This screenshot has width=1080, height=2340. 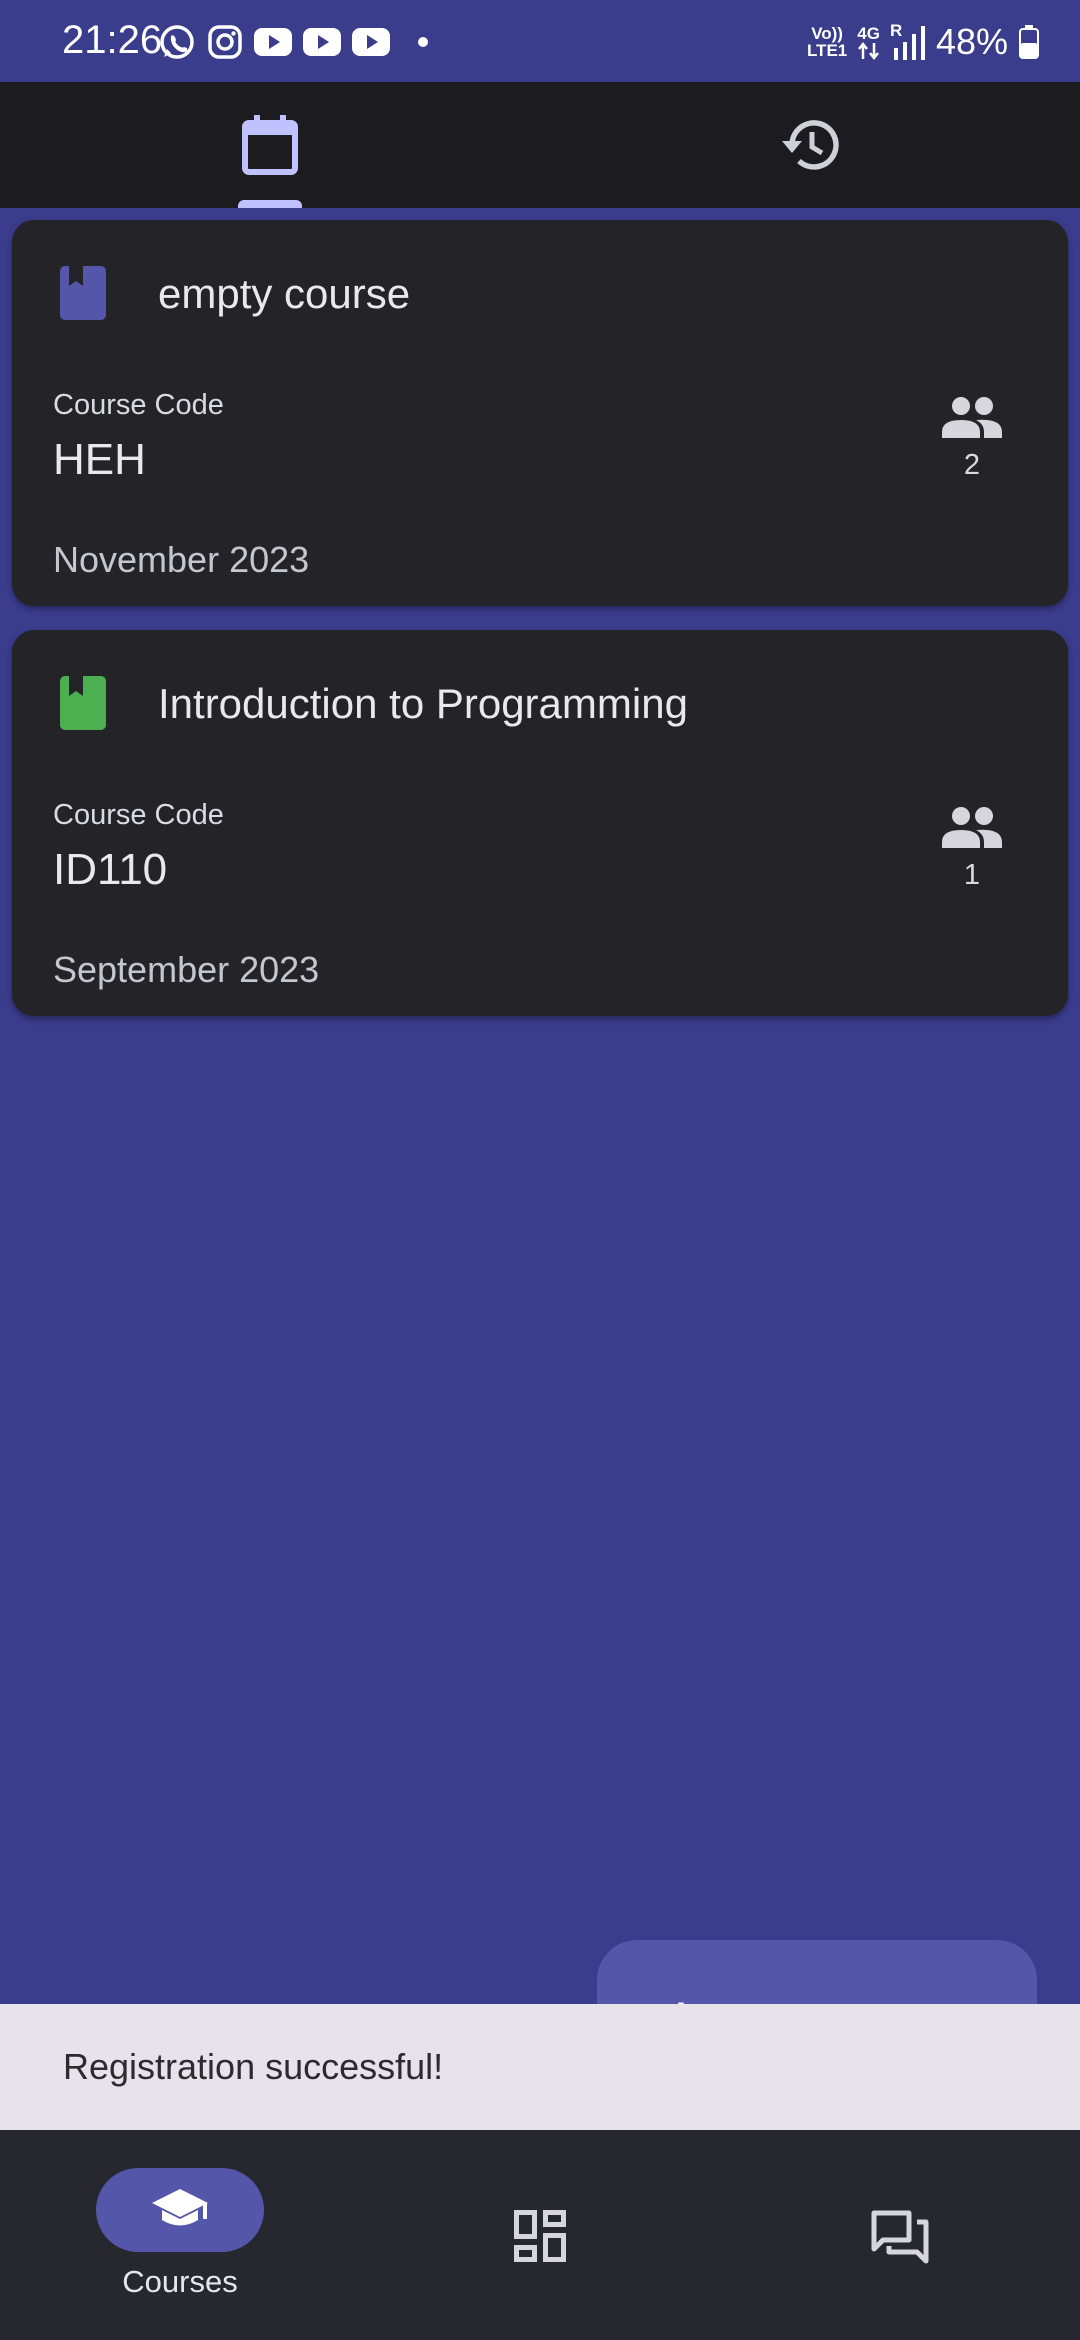 I want to click on battery-icon, so click(x=1029, y=42).